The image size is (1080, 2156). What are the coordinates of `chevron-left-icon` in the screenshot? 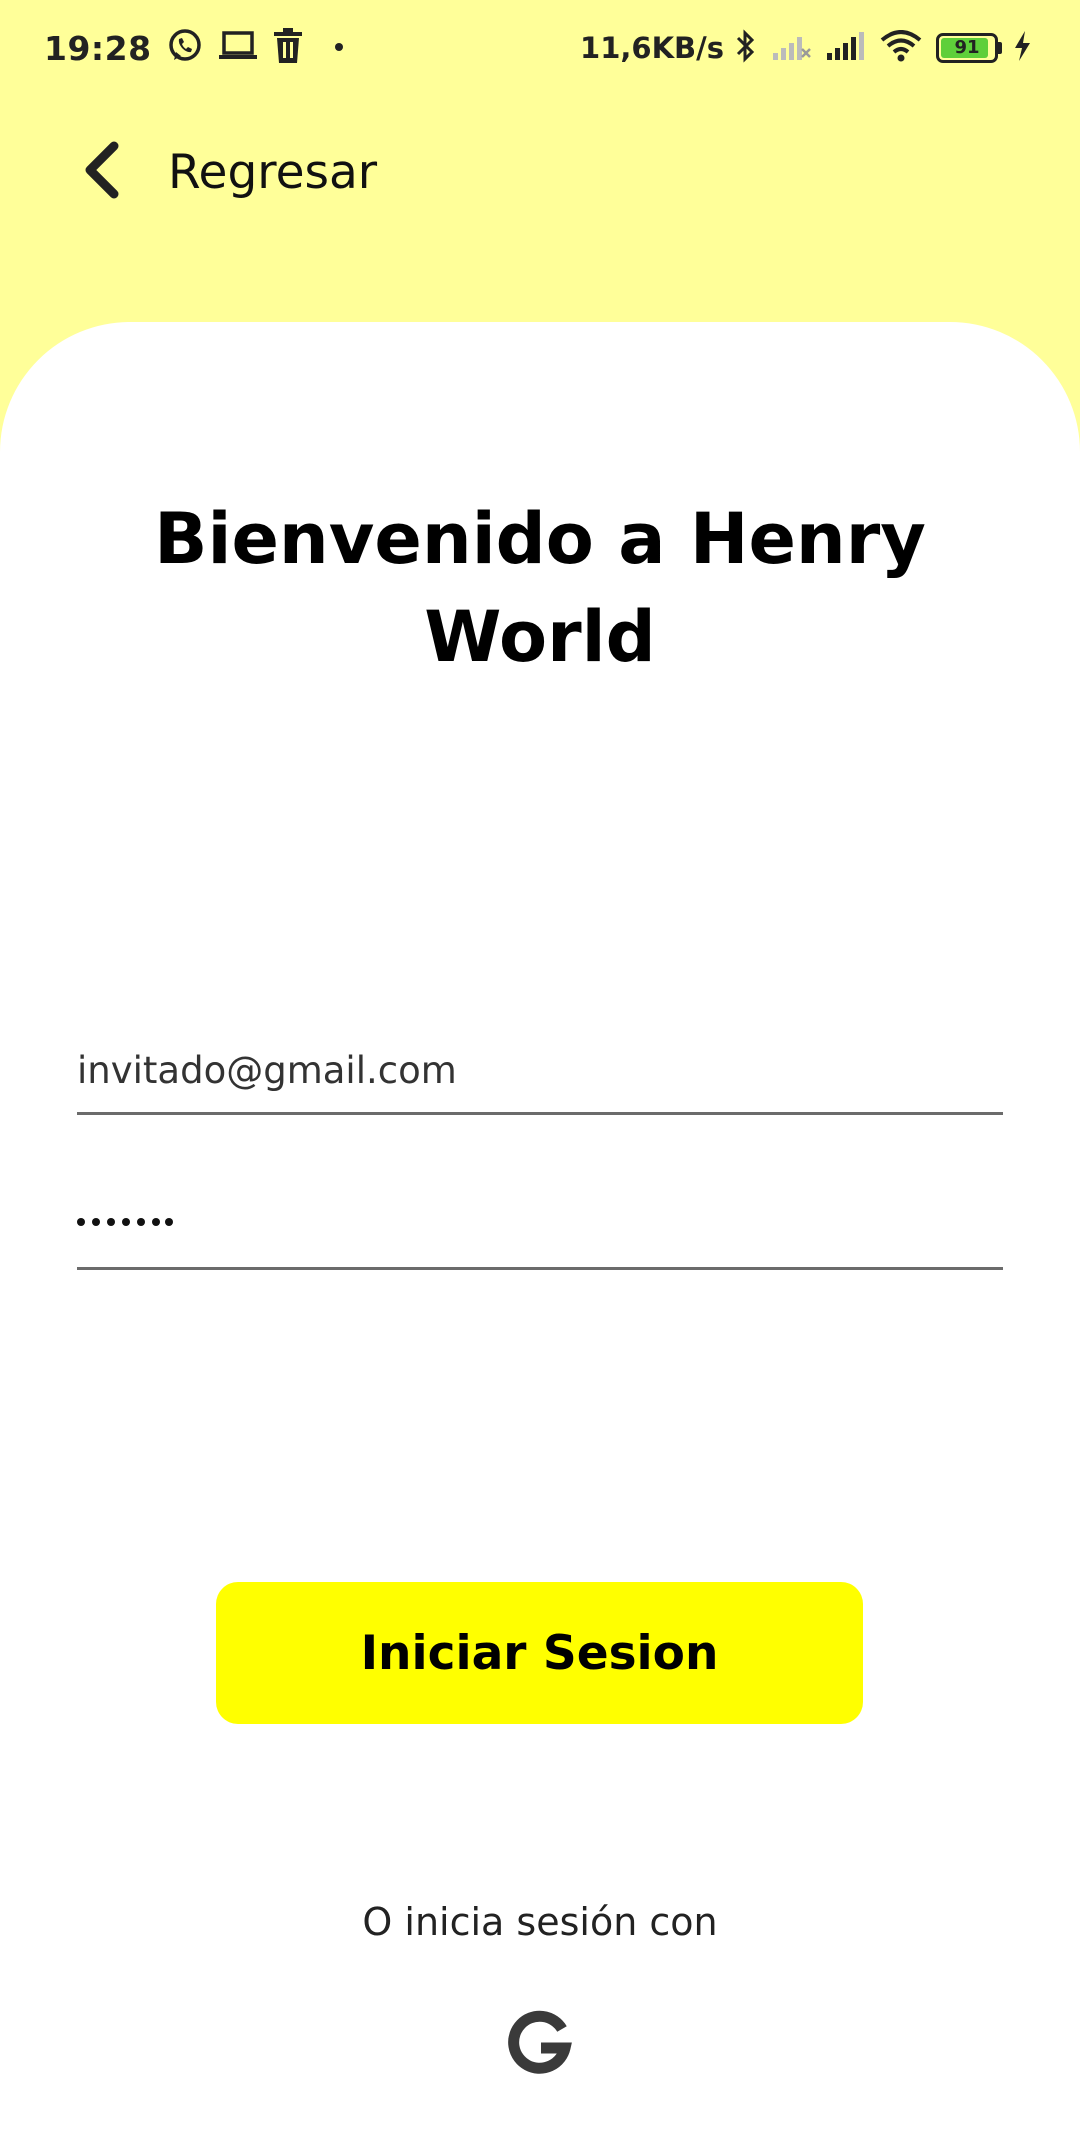 It's located at (102, 172).